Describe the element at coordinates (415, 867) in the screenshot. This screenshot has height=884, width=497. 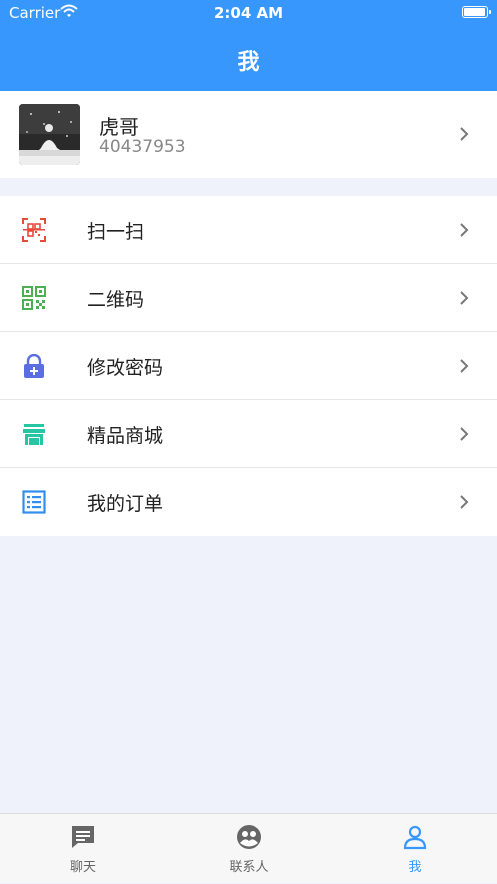
I see `tab-label: 我` at that location.